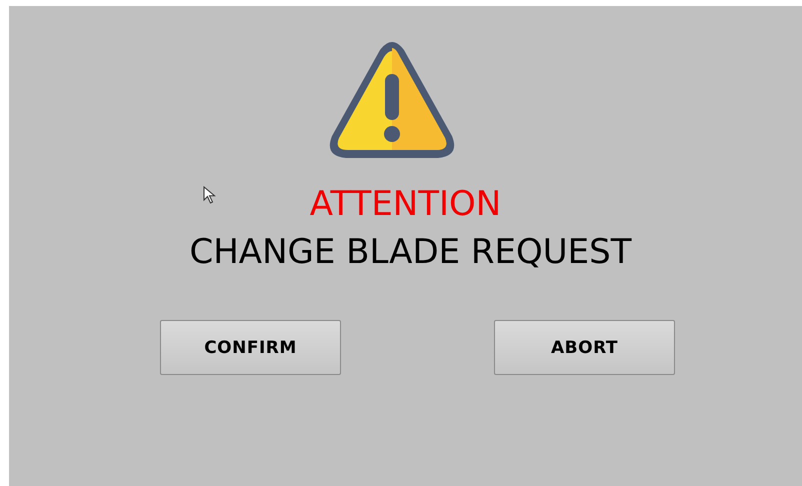 The image size is (802, 486). I want to click on abort-button: ABORT, so click(584, 347).